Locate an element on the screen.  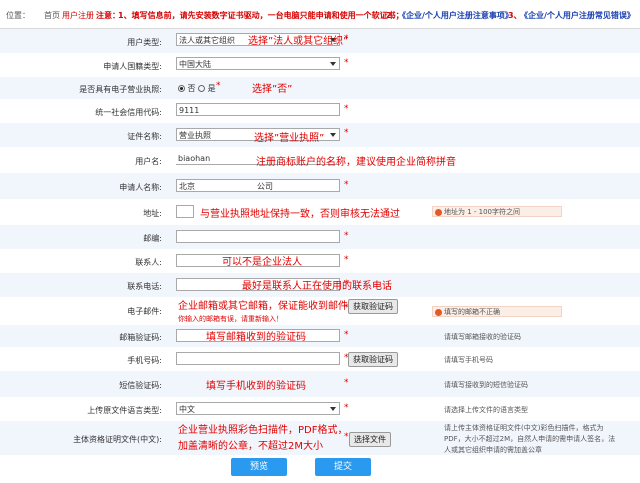
notice-1: 1、填写信息前，请先安装数字证书驱动，一台电脑只能申请和使用一个软证书； is located at coordinates (261, 15).